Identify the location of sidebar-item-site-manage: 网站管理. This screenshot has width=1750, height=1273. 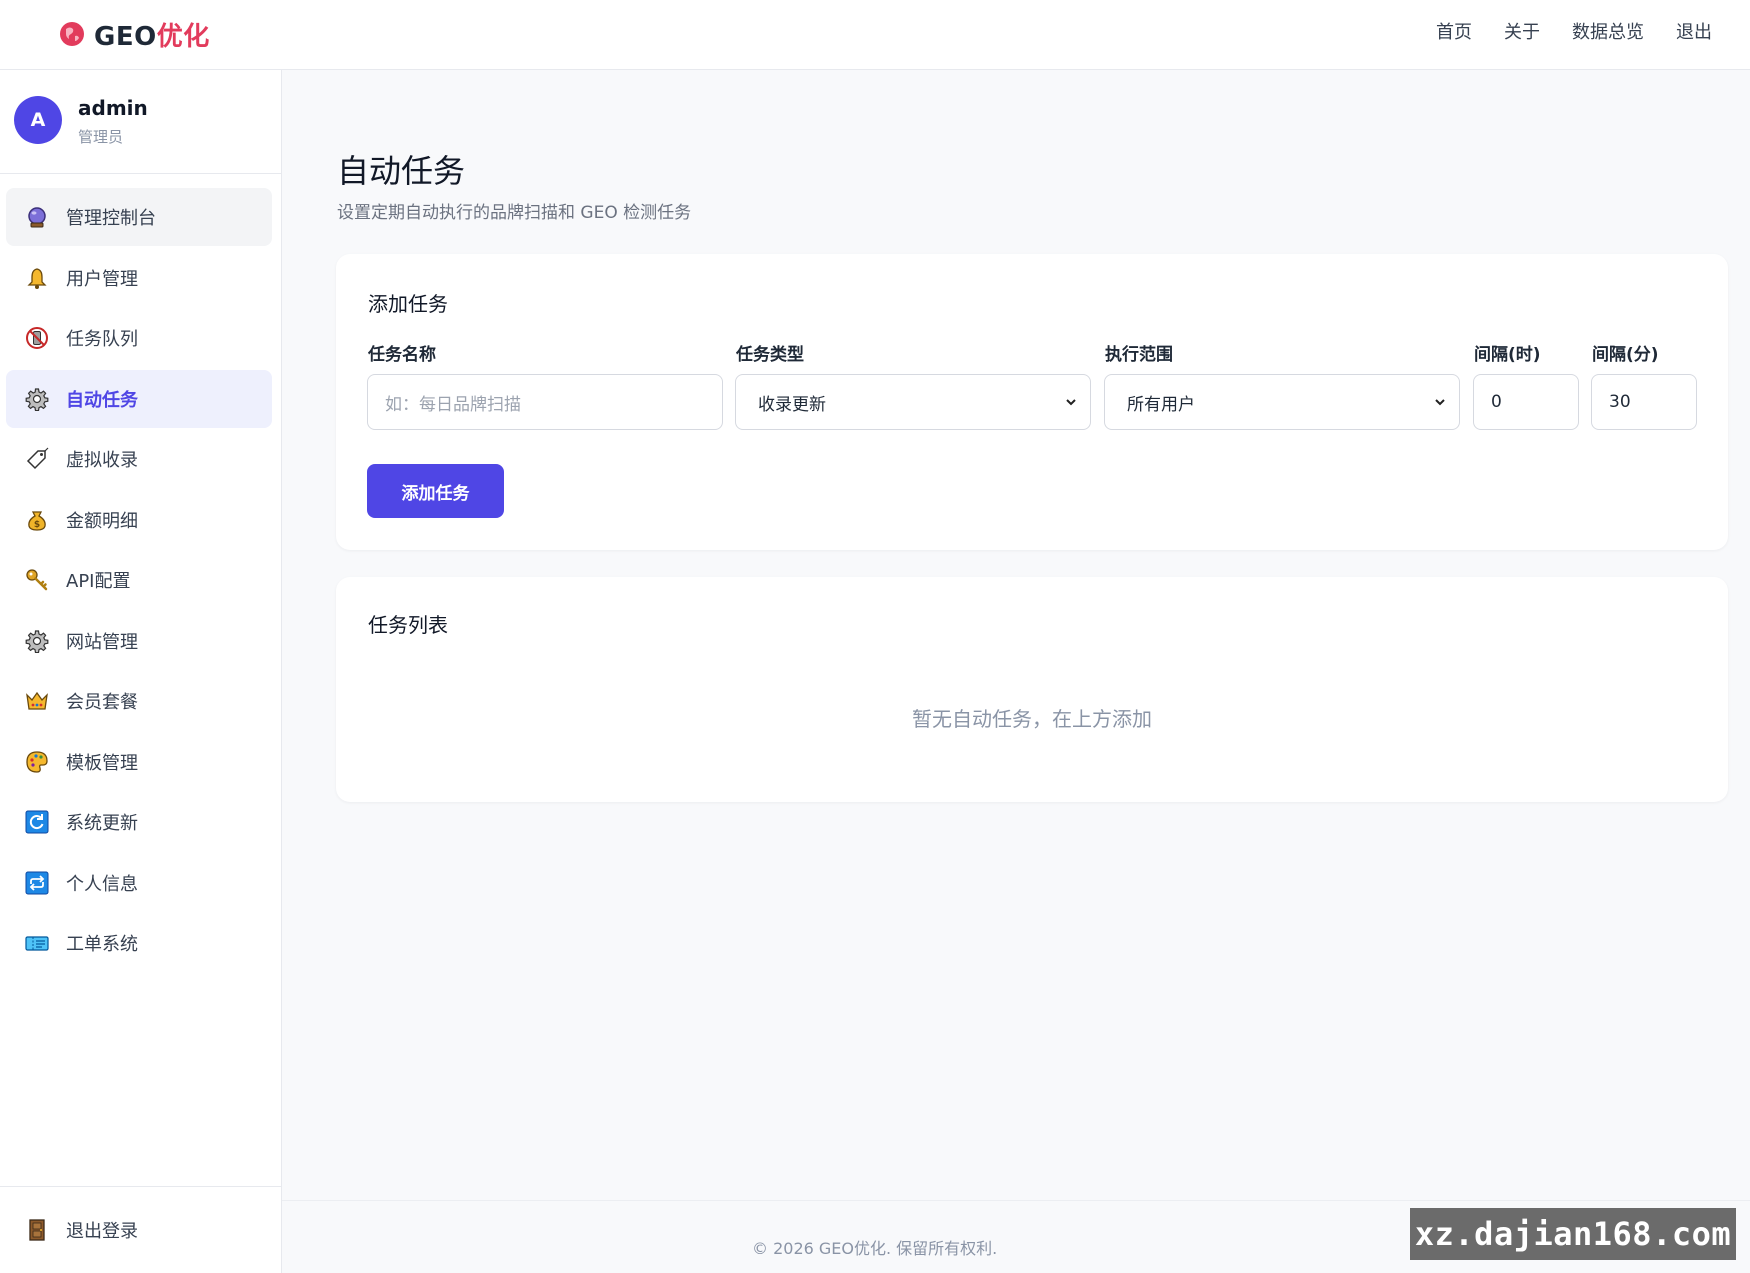
(139, 641).